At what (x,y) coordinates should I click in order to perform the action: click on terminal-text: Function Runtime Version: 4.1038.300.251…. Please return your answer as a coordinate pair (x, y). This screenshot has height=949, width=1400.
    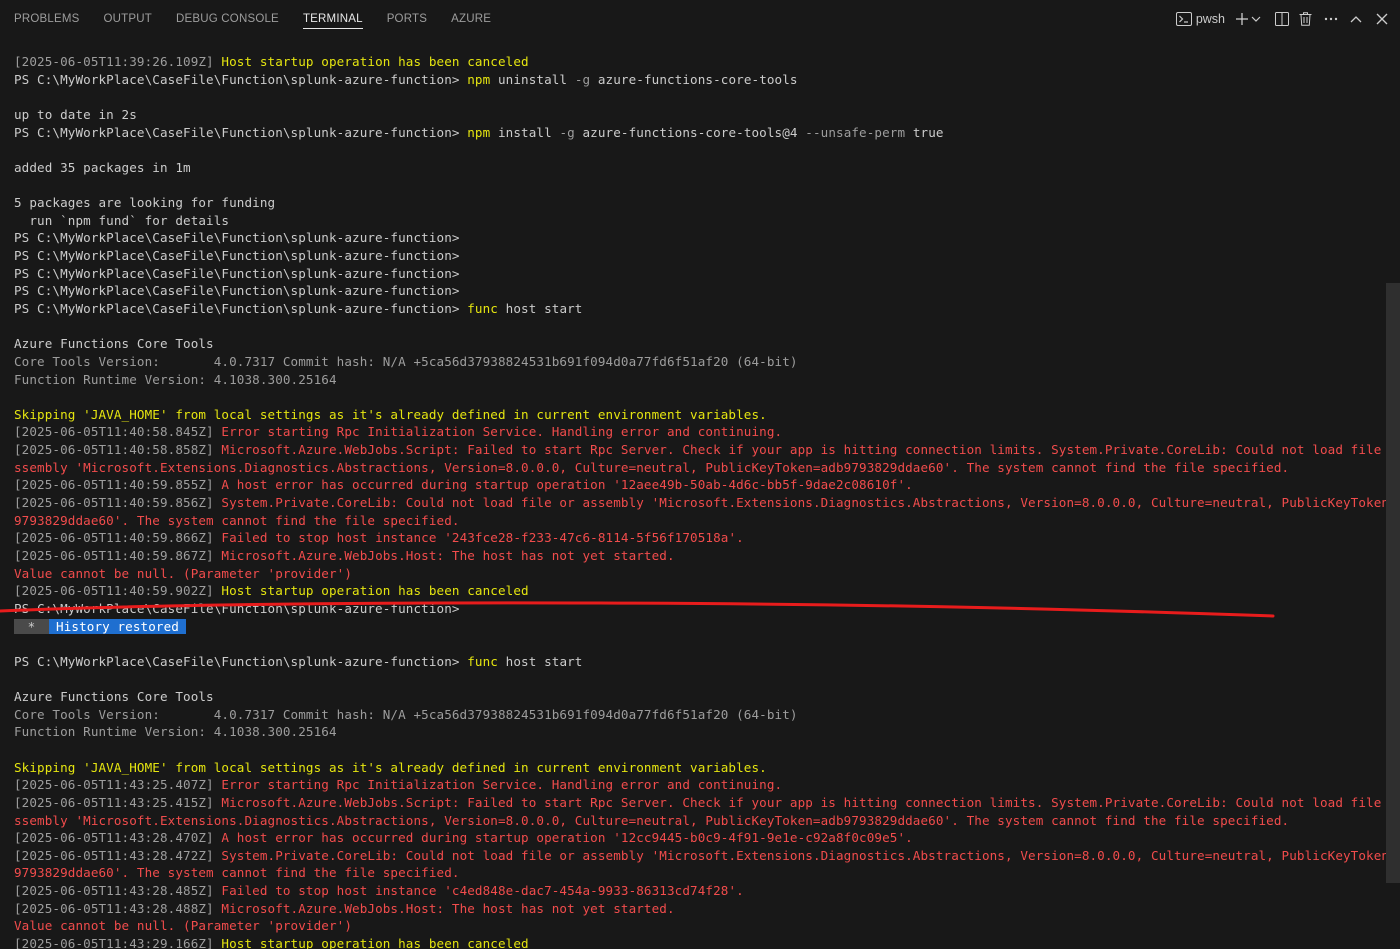
    Looking at the image, I should click on (175, 732).